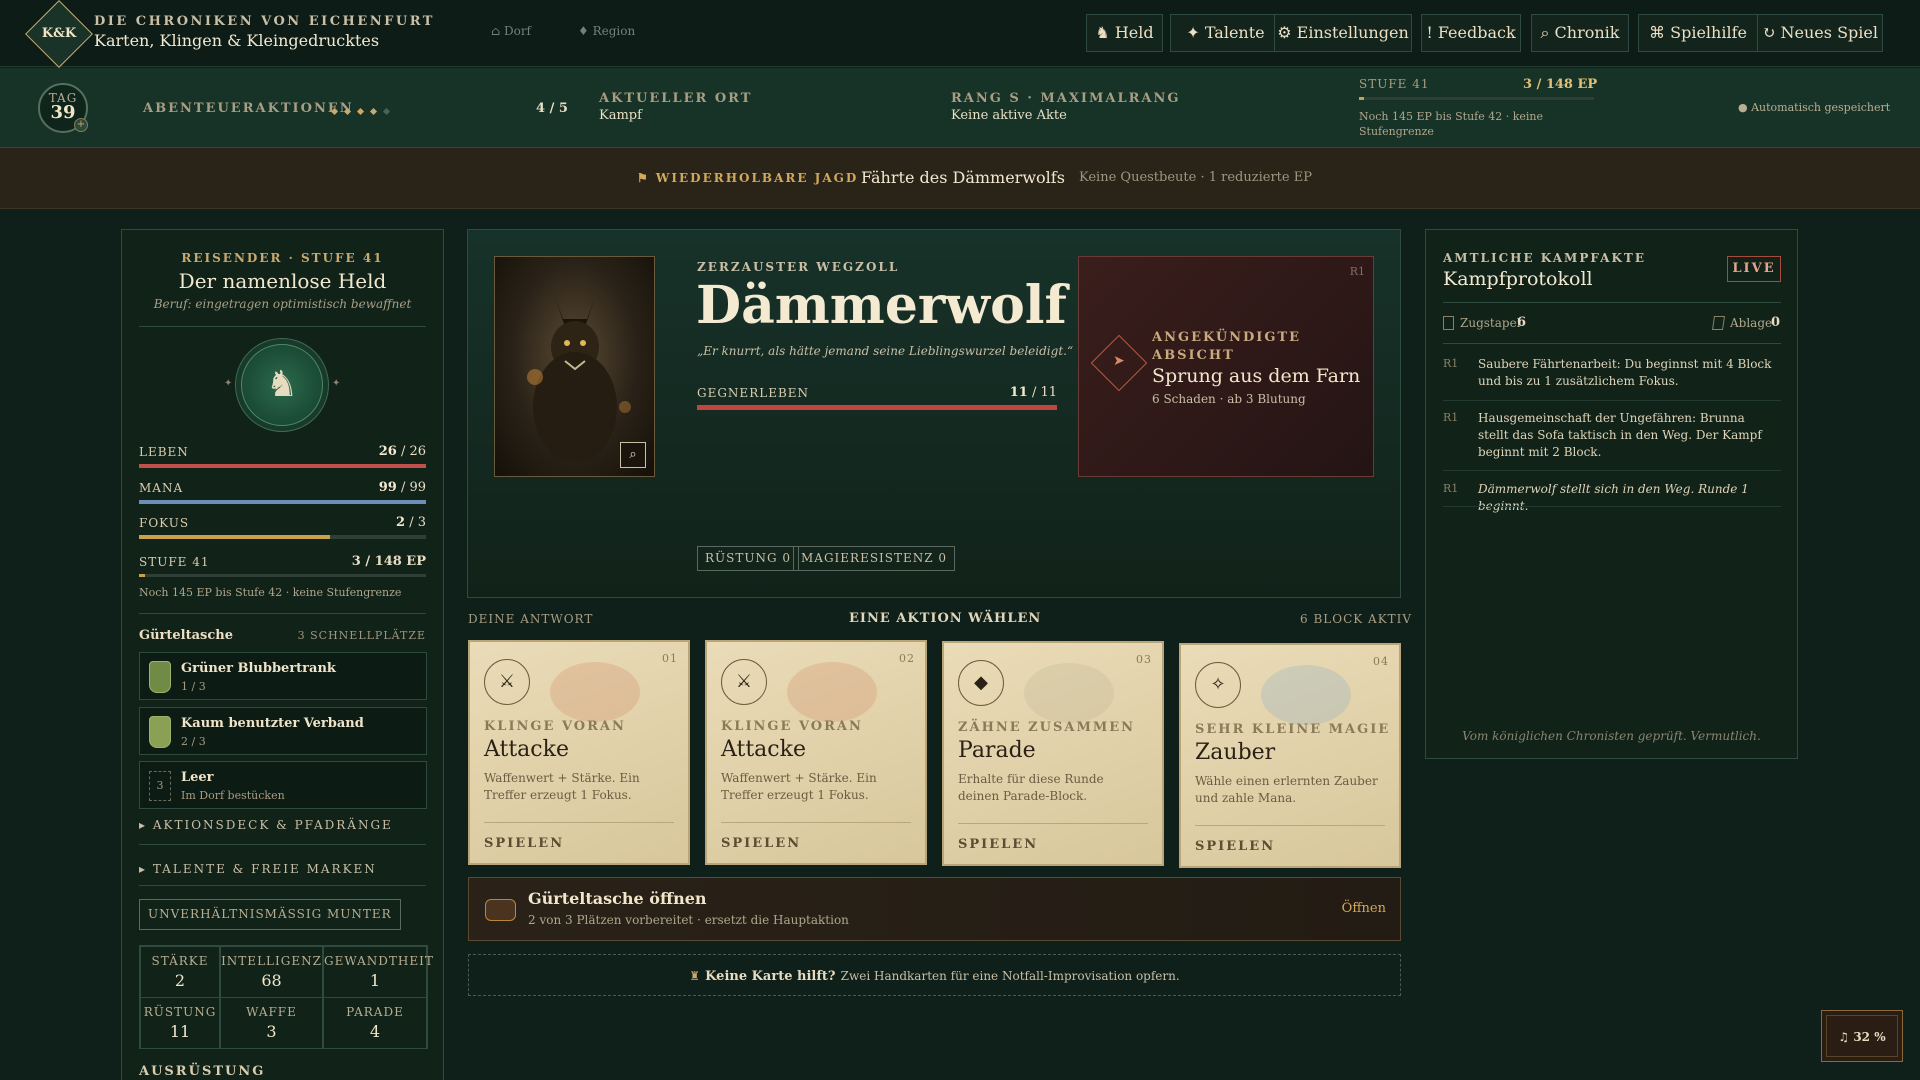 The image size is (1920, 1080). What do you see at coordinates (1356, 619) in the screenshot?
I see `block-active-label: 6 BLOCK AKTIV` at bounding box center [1356, 619].